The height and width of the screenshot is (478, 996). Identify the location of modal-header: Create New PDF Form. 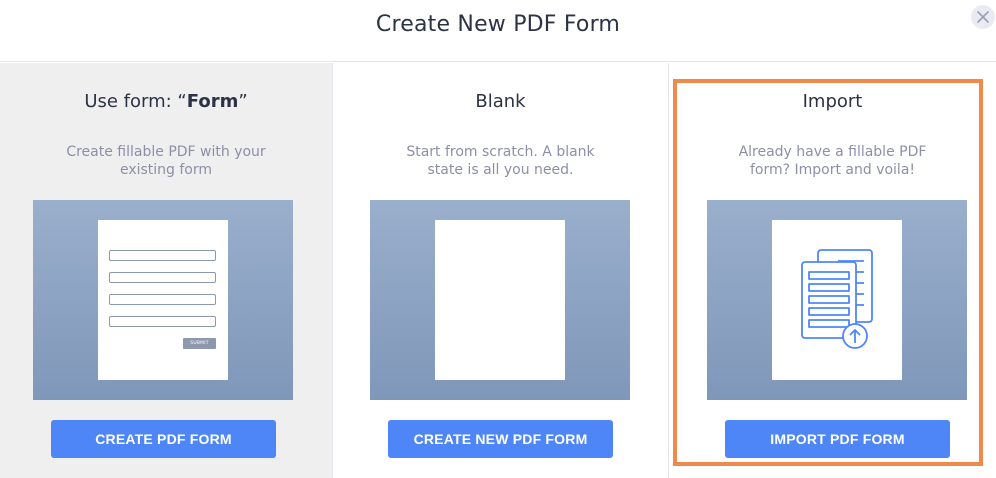
(498, 31).